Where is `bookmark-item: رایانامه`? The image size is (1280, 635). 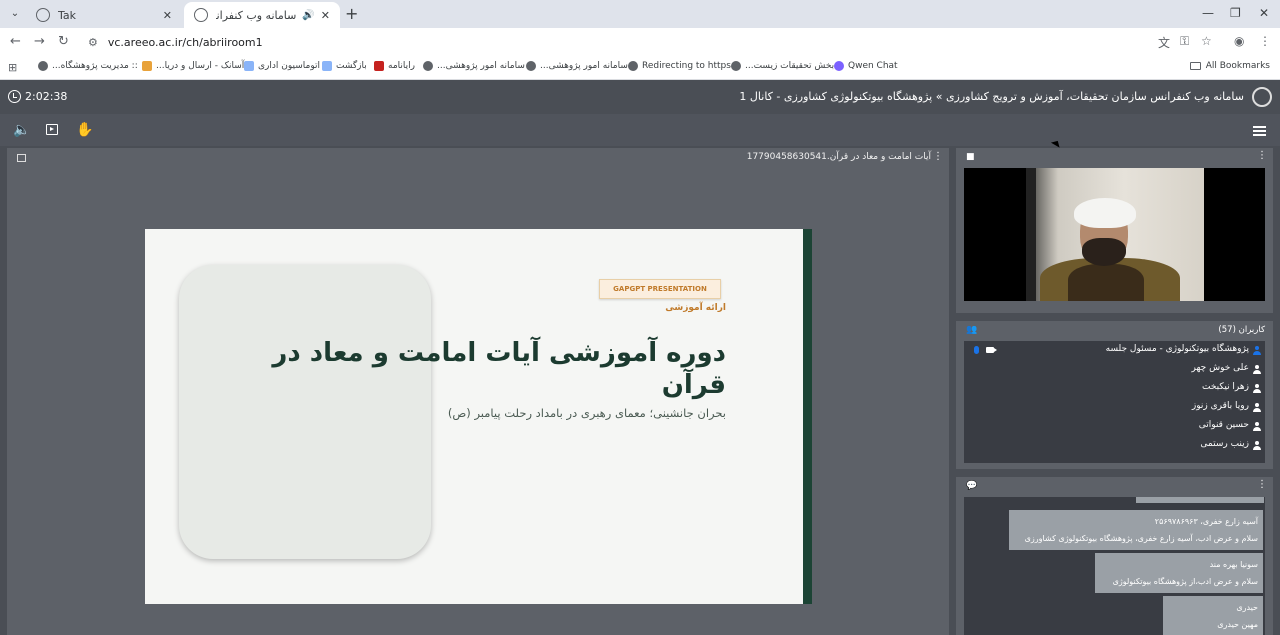 bookmark-item: رایانامه is located at coordinates (394, 66).